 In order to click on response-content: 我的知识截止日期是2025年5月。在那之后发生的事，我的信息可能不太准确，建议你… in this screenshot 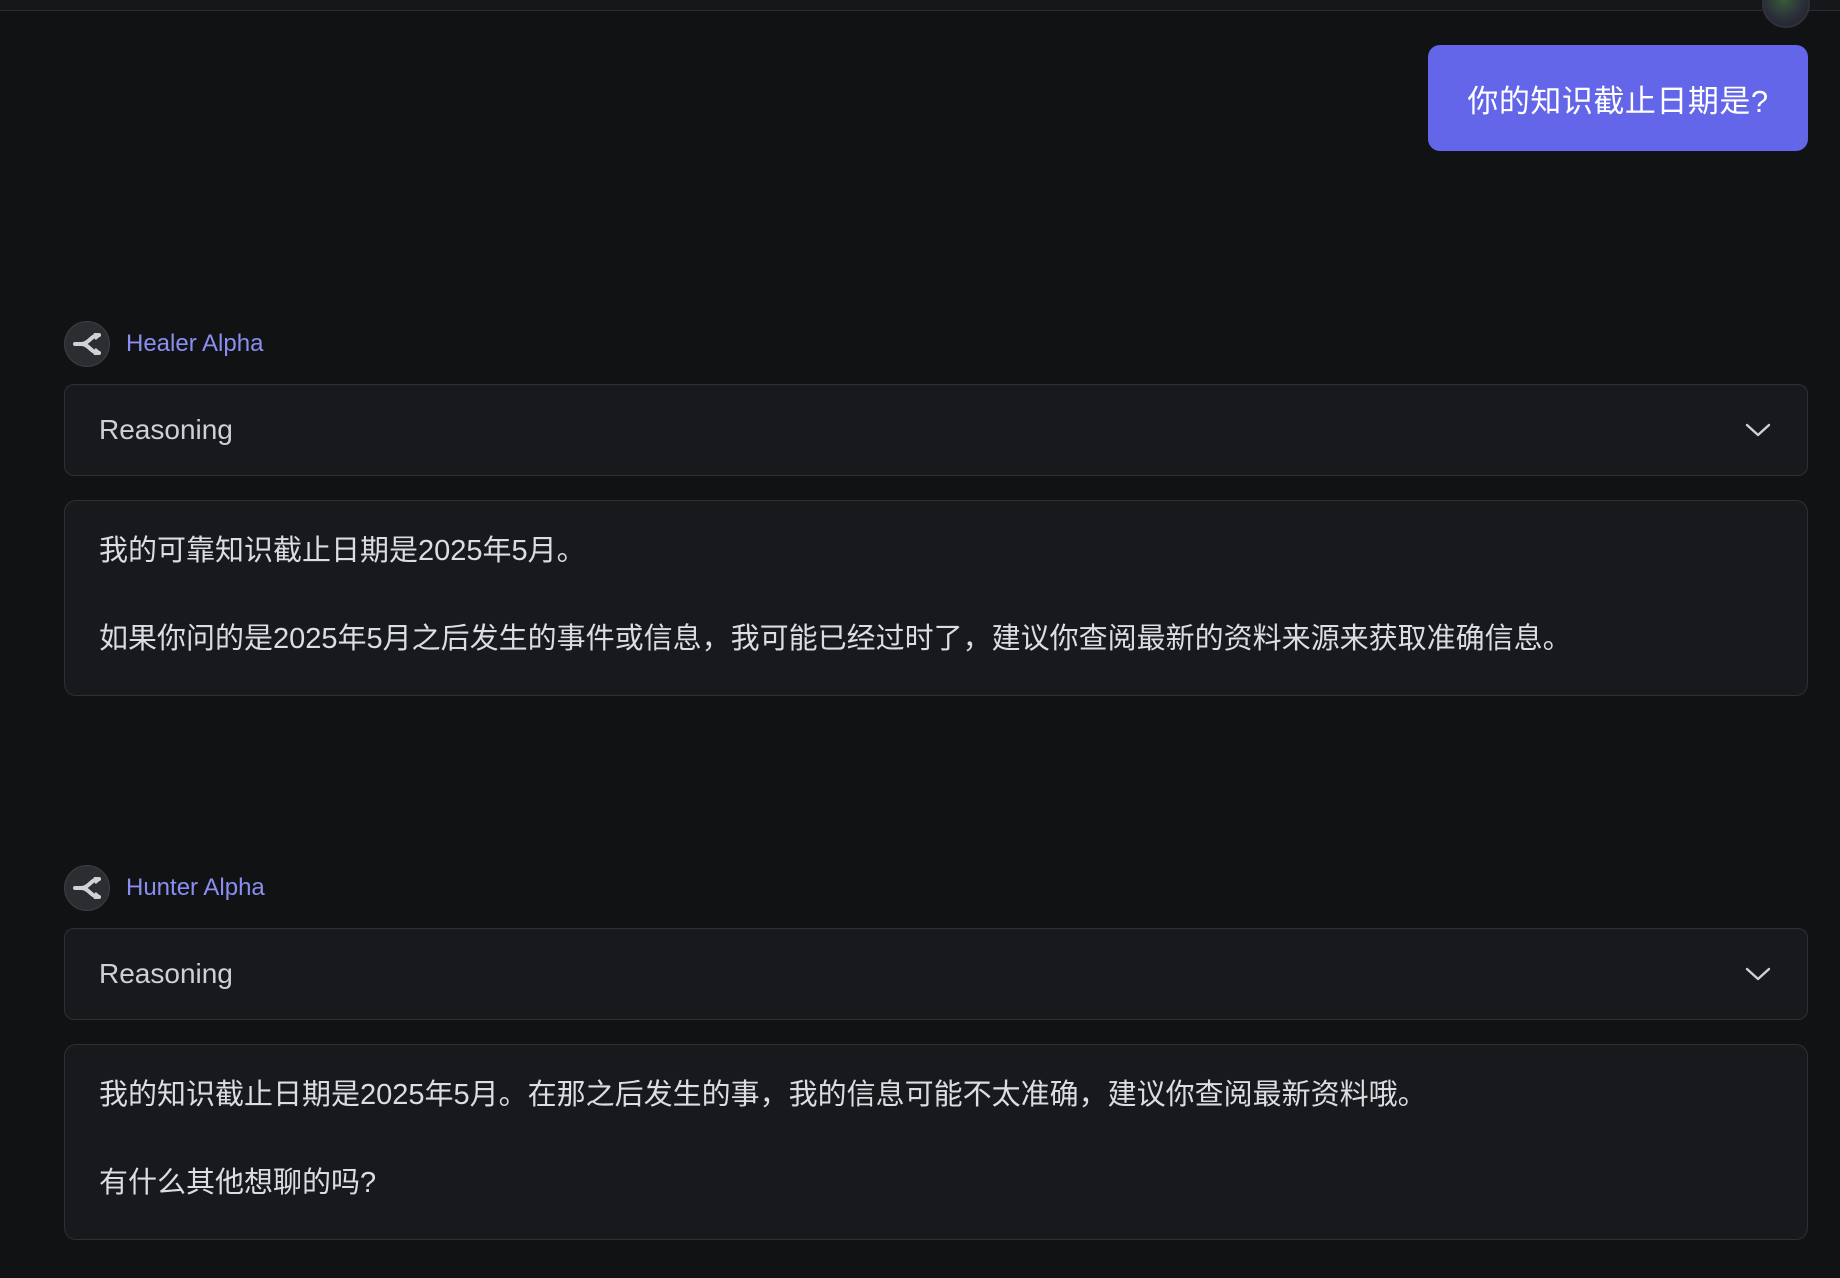, I will do `click(936, 1142)`.